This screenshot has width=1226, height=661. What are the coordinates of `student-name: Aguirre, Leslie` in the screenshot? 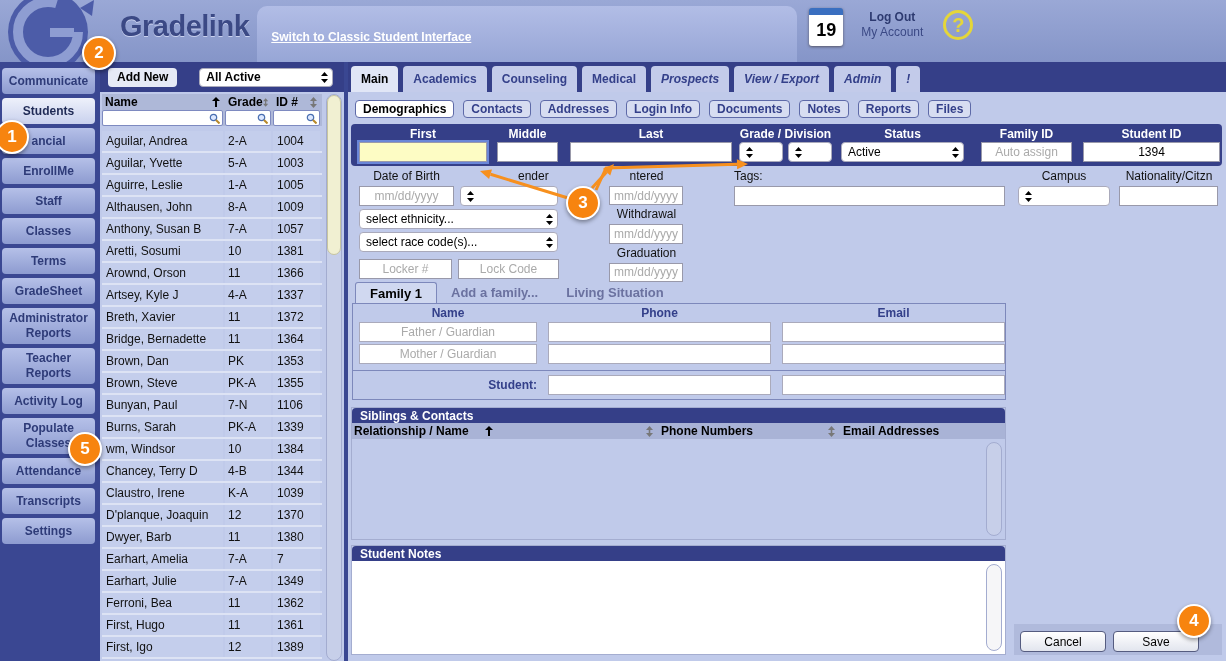 It's located at (162, 185).